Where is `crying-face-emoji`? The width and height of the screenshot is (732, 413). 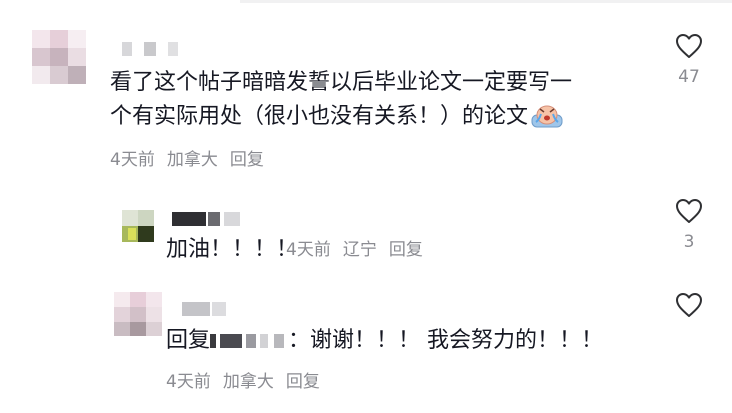
crying-face-emoji is located at coordinates (547, 121).